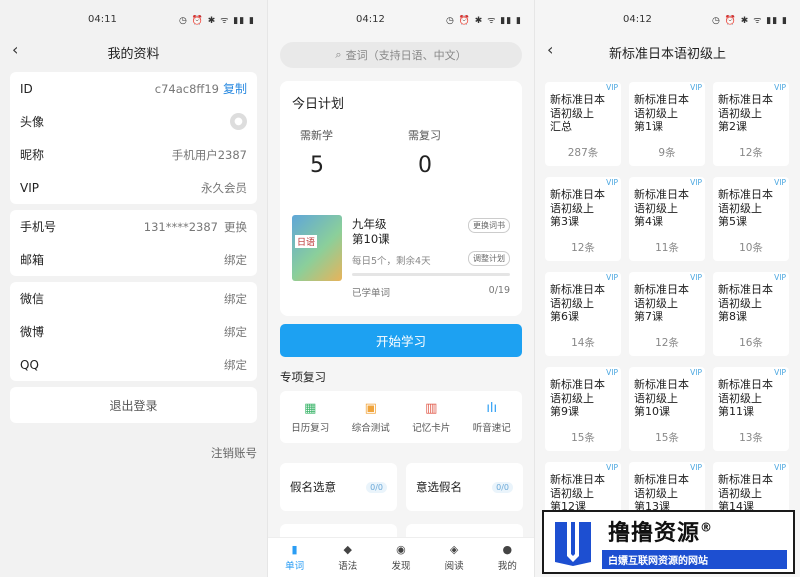 The width and height of the screenshot is (800, 577). I want to click on watermark-title-text: 撸撸资源, so click(654, 533).